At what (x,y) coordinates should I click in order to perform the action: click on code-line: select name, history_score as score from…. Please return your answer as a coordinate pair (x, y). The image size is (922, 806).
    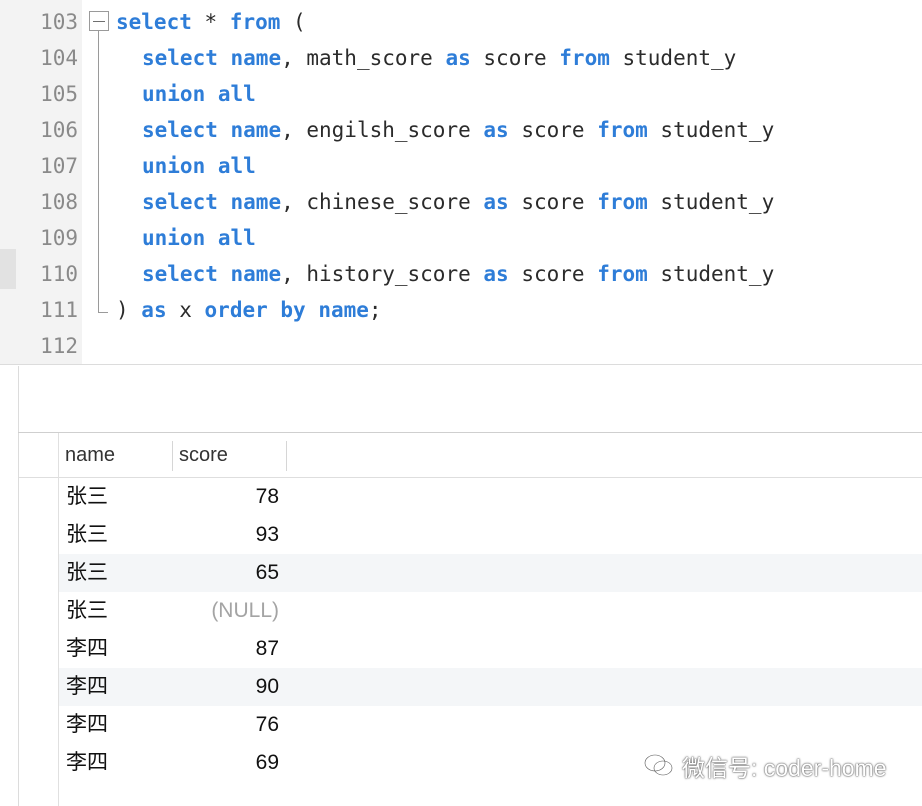
    Looking at the image, I should click on (458, 274).